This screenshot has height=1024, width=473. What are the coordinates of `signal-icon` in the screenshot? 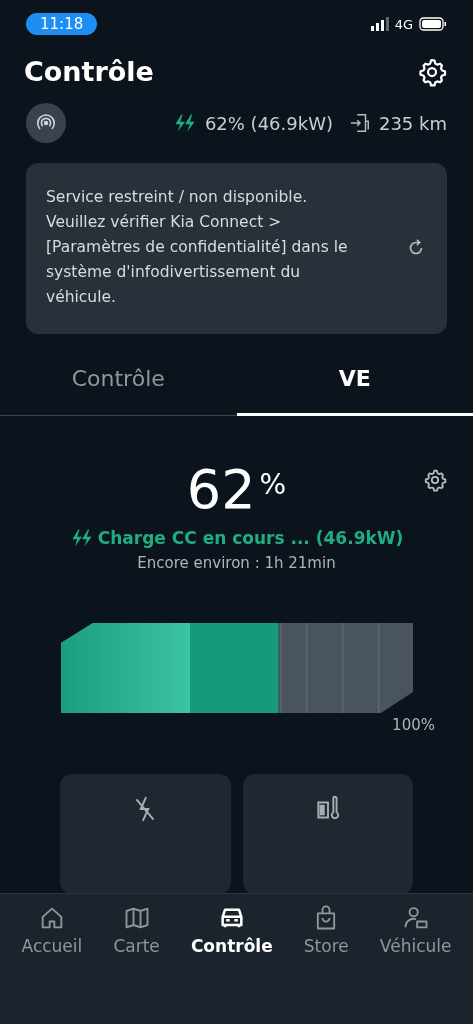 It's located at (379, 24).